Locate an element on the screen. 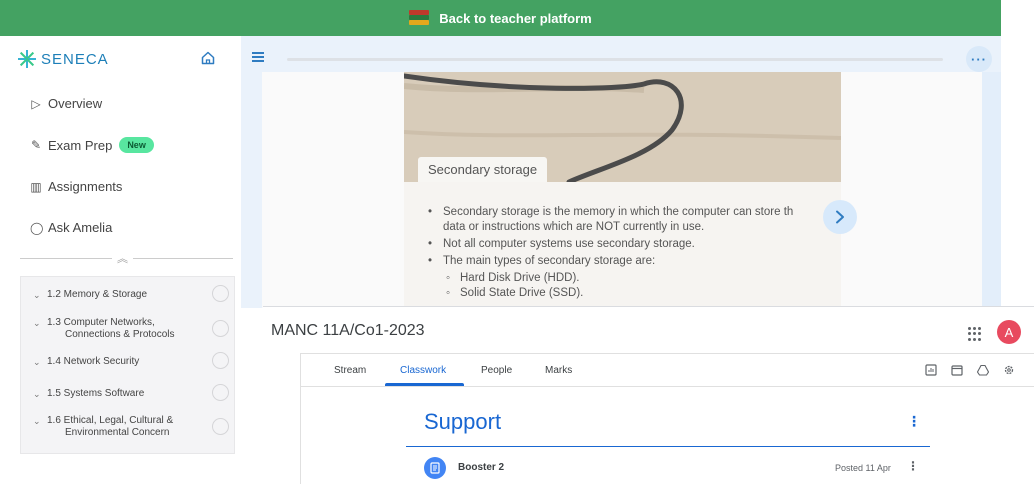  panel-left-border is located at coordinates (300, 435).